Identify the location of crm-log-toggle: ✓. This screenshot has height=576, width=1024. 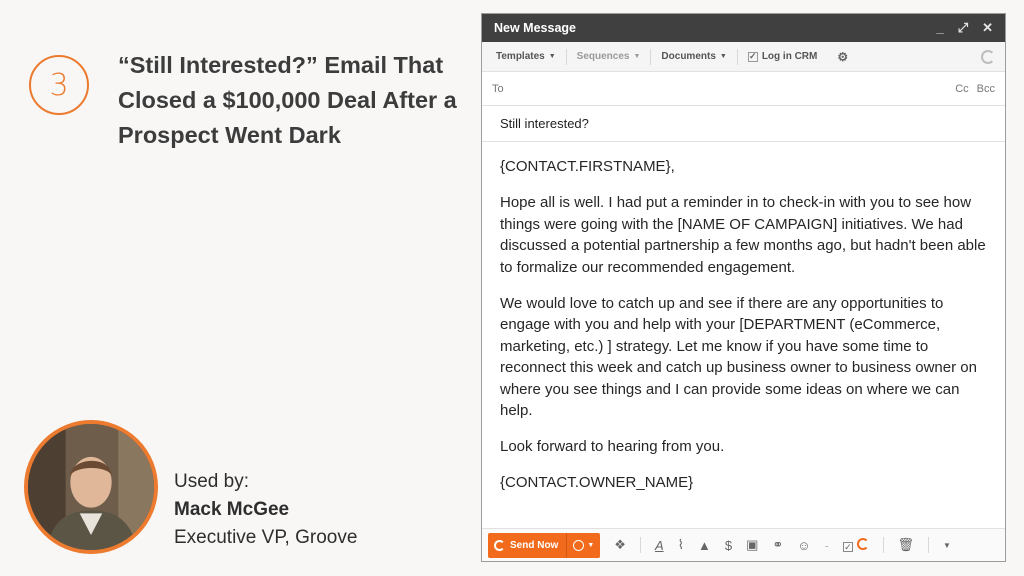
(855, 545).